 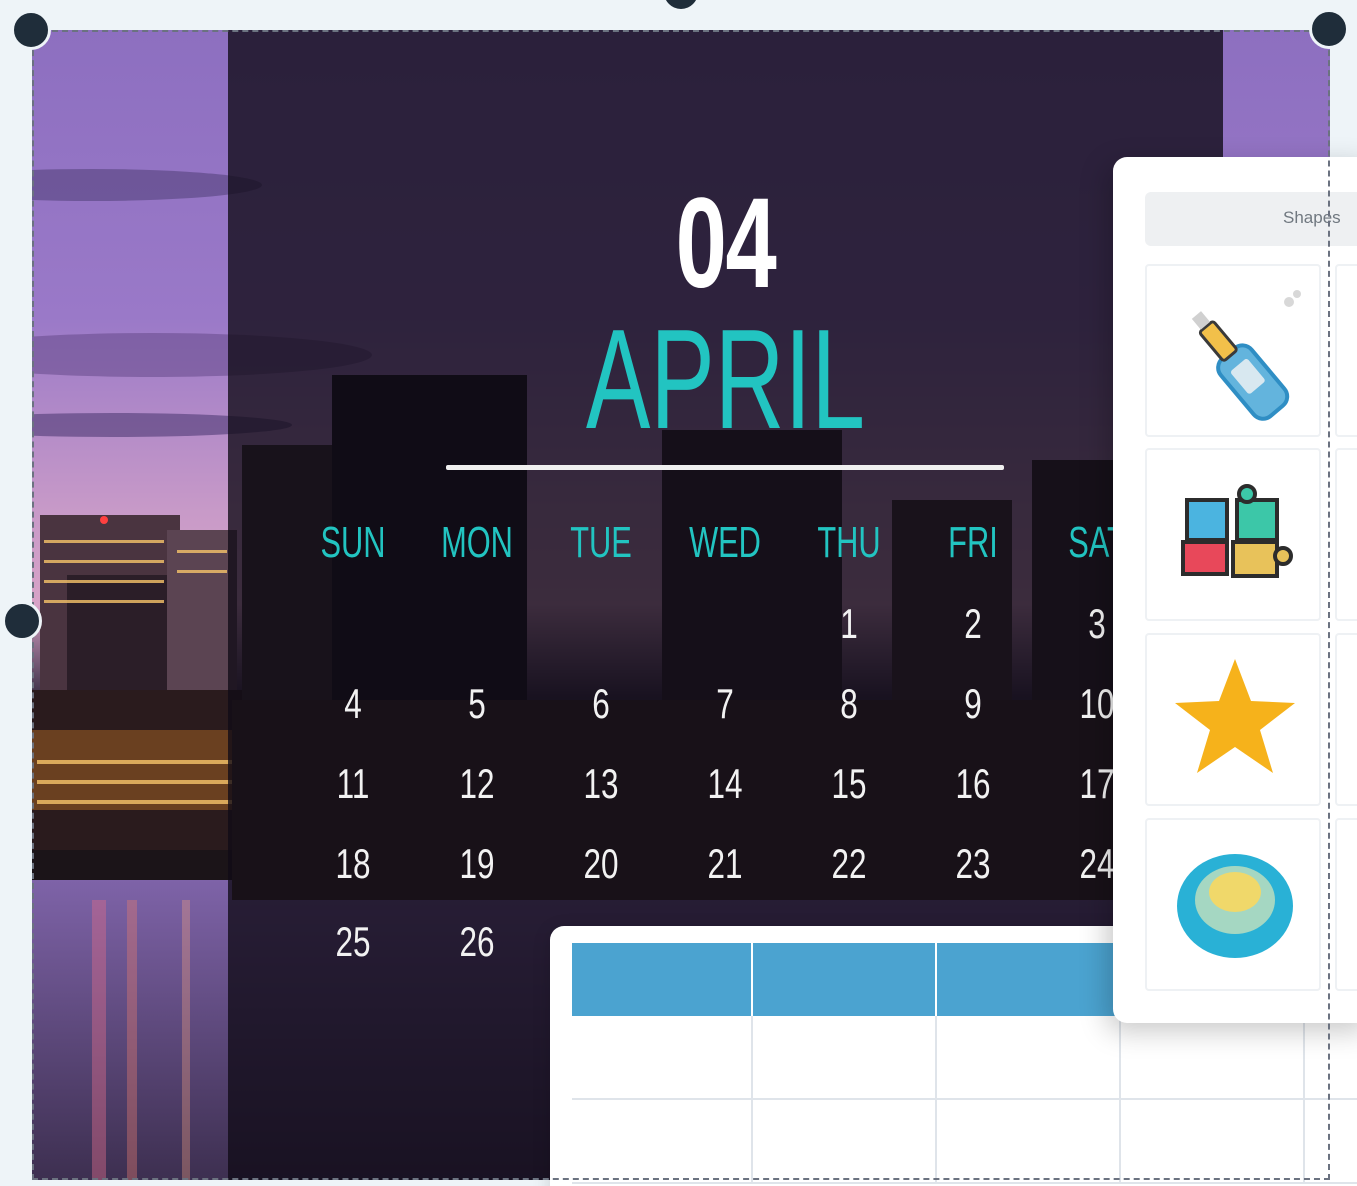 I want to click on day-cell: 18, so click(x=353, y=863).